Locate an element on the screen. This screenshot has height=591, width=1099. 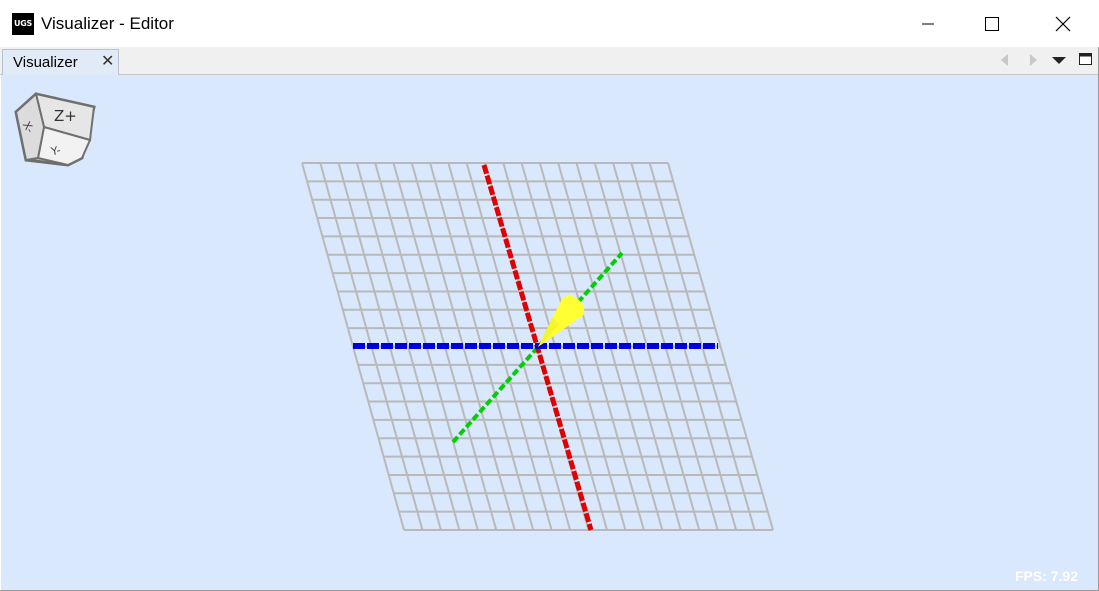
maximize-panel-icon is located at coordinates (1085, 59).